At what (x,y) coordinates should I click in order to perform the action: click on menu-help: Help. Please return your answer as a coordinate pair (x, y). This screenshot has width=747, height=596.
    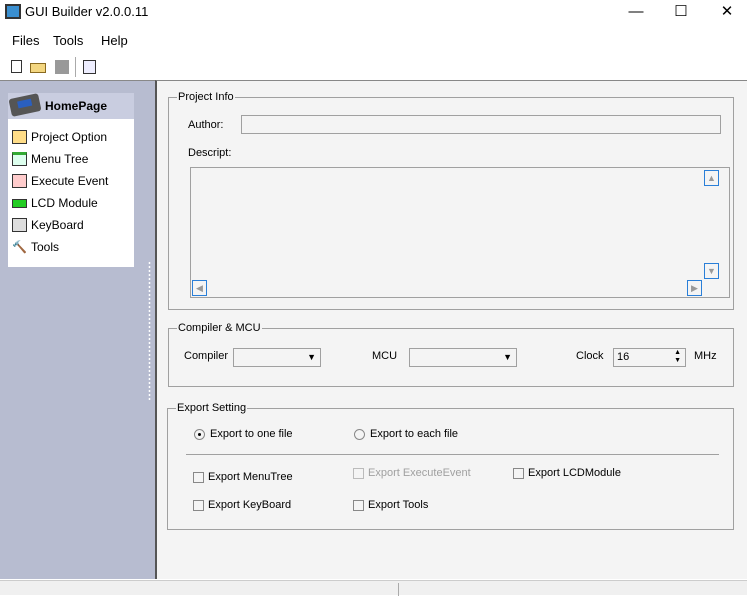
    Looking at the image, I should click on (114, 40).